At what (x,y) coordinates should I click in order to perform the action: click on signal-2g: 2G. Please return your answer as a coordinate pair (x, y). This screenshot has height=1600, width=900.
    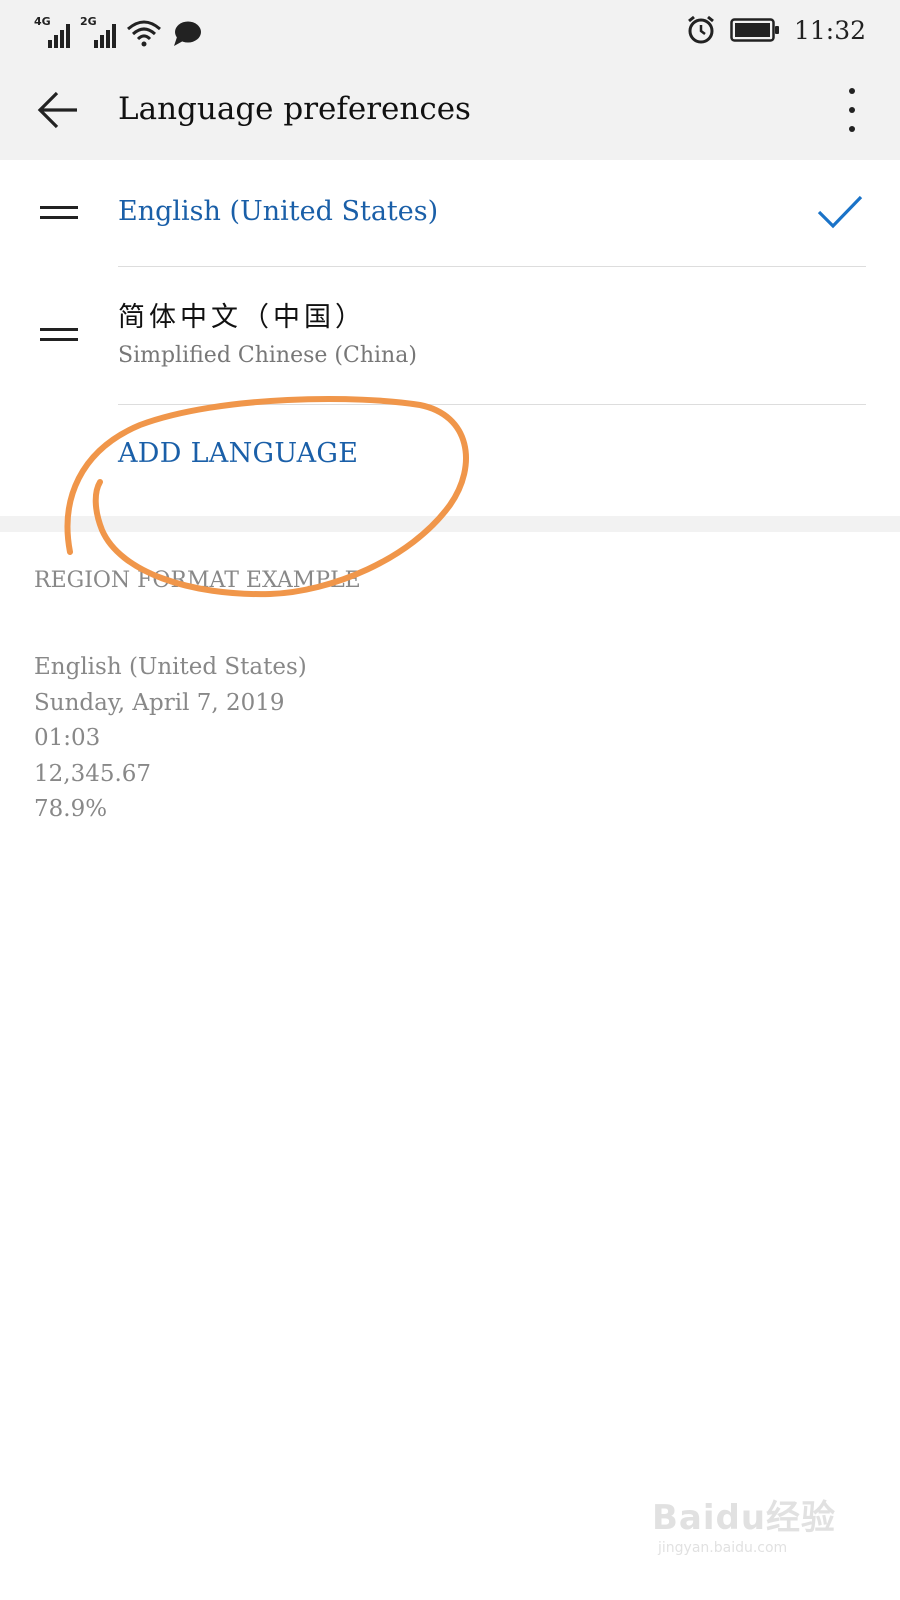
    Looking at the image, I should click on (98, 32).